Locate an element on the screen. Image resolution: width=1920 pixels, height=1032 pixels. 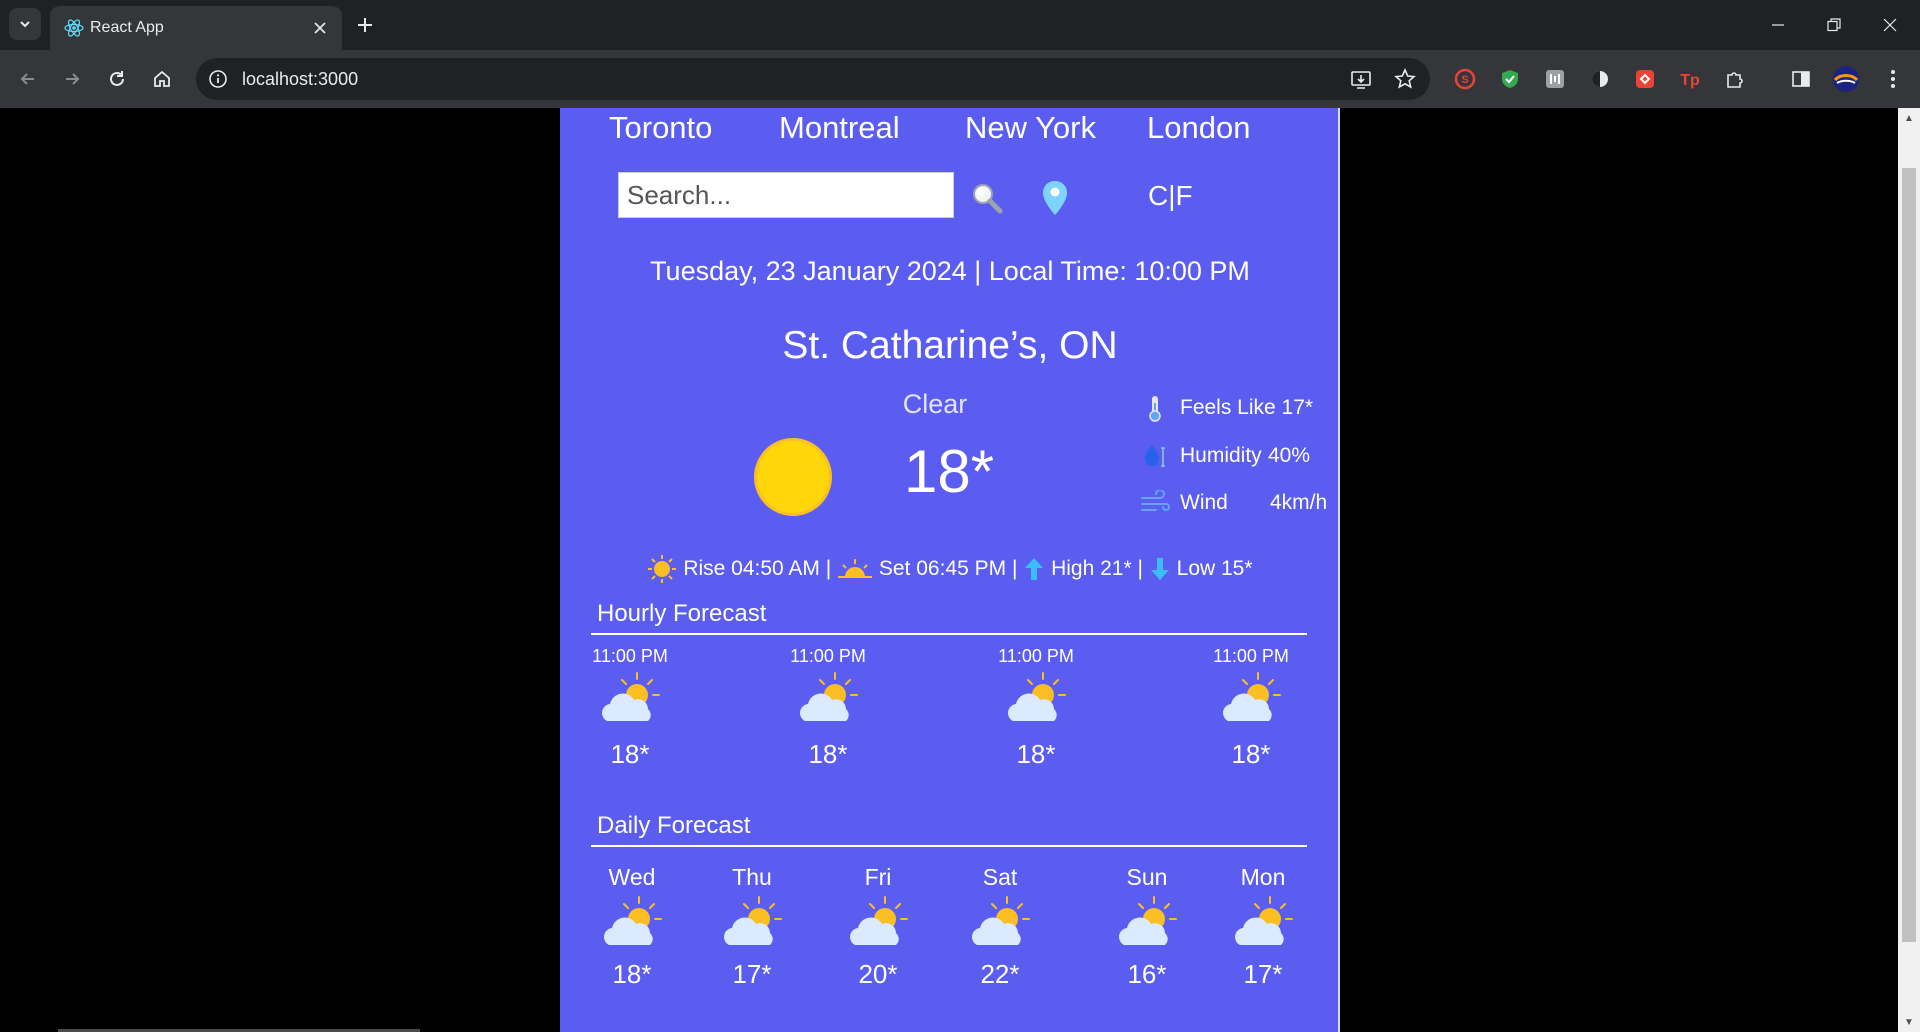
side-panel-icon is located at coordinates (1801, 79).